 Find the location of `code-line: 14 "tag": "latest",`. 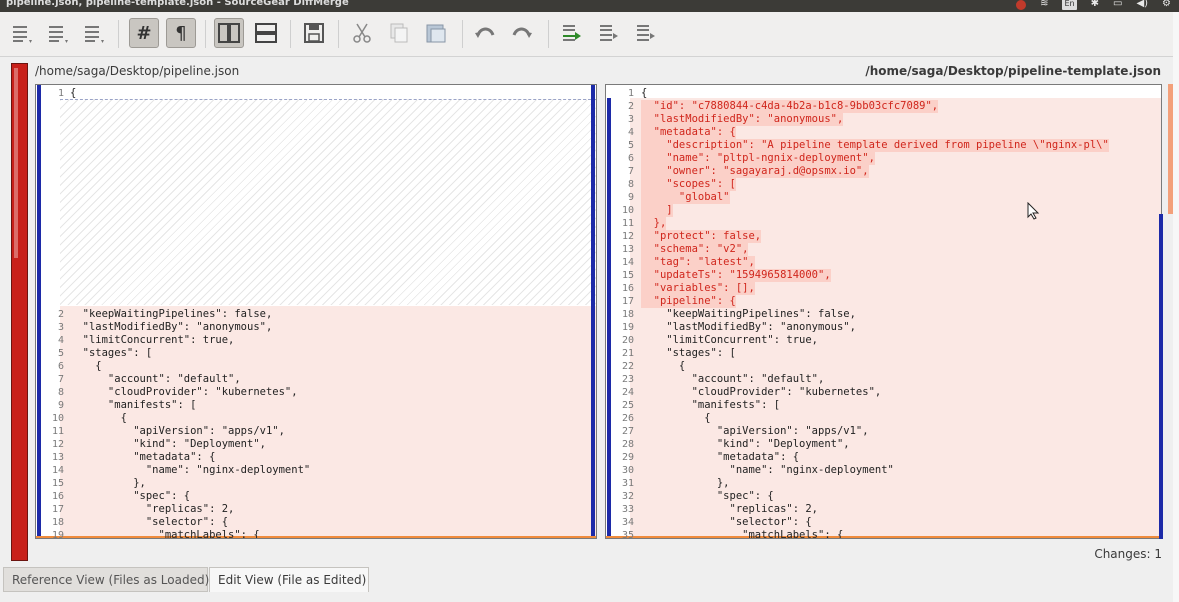

code-line: 14 "tag": "latest", is located at coordinates (883, 262).